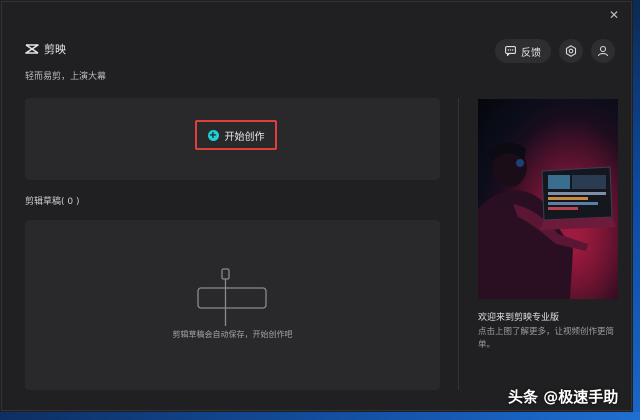 The width and height of the screenshot is (640, 420). Describe the element at coordinates (614, 15) in the screenshot. I see `close-icon: ✕` at that location.